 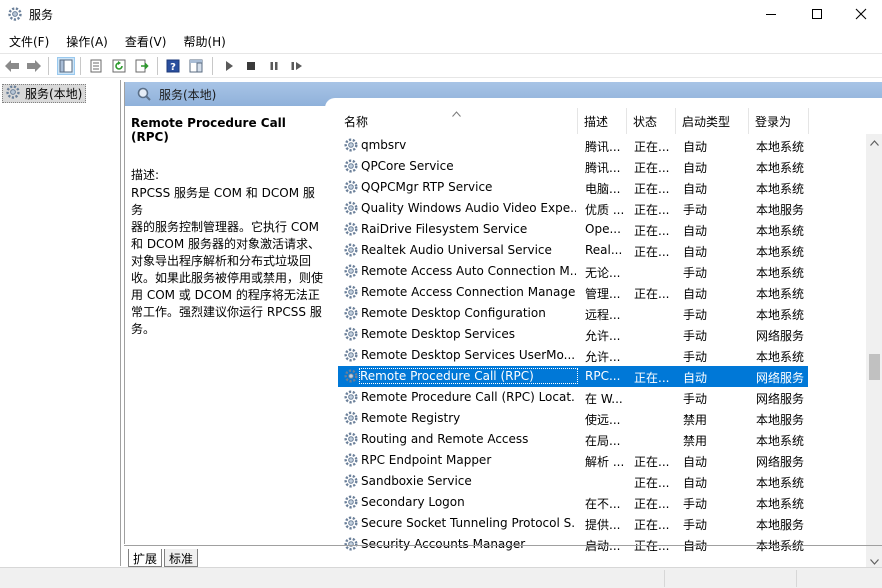 What do you see at coordinates (874, 142) in the screenshot?
I see `scroll-up-arrow-icon` at bounding box center [874, 142].